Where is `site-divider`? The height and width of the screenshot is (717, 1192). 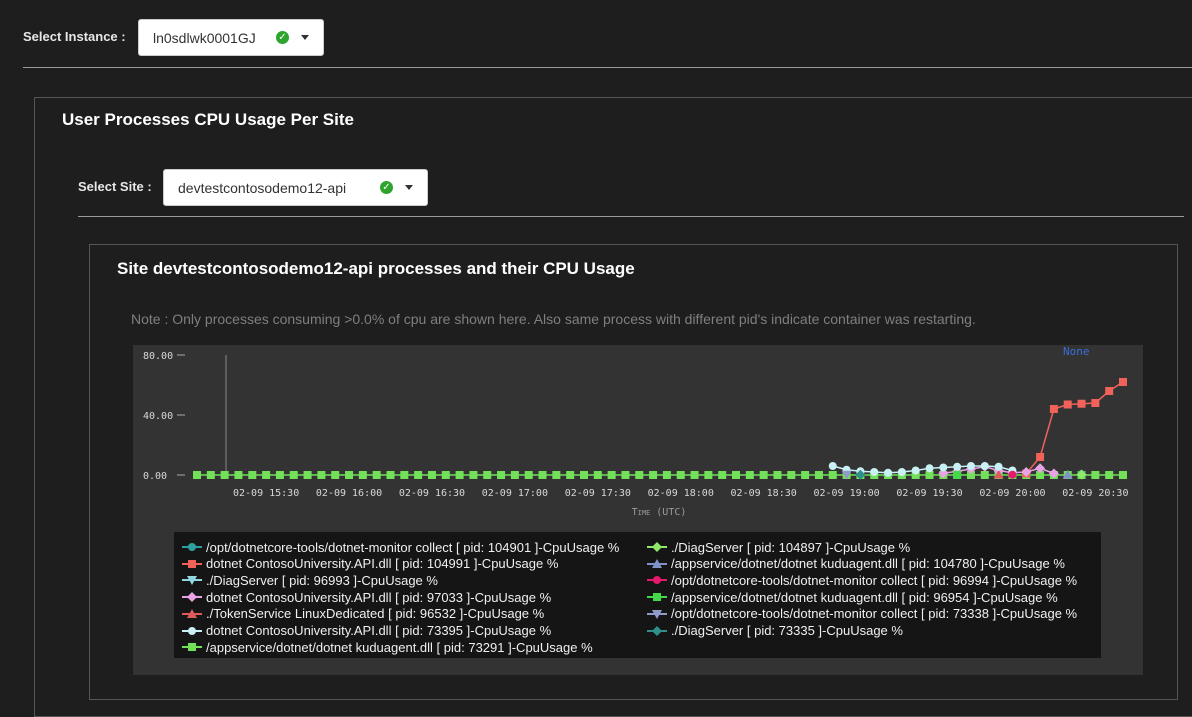 site-divider is located at coordinates (631, 216).